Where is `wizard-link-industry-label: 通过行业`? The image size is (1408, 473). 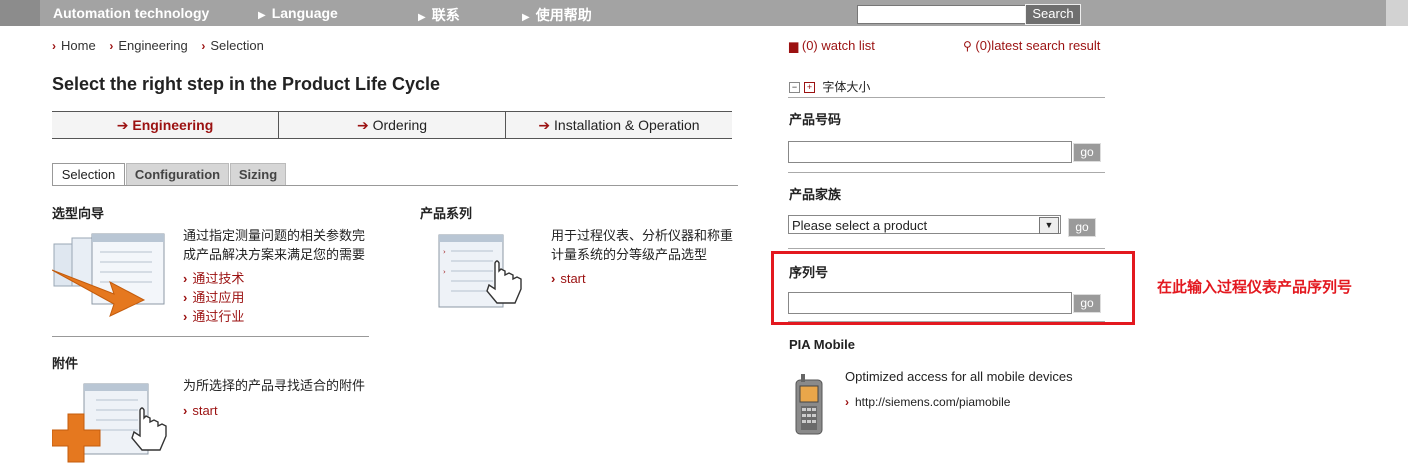
wizard-link-industry-label: 通过行业 is located at coordinates (218, 316).